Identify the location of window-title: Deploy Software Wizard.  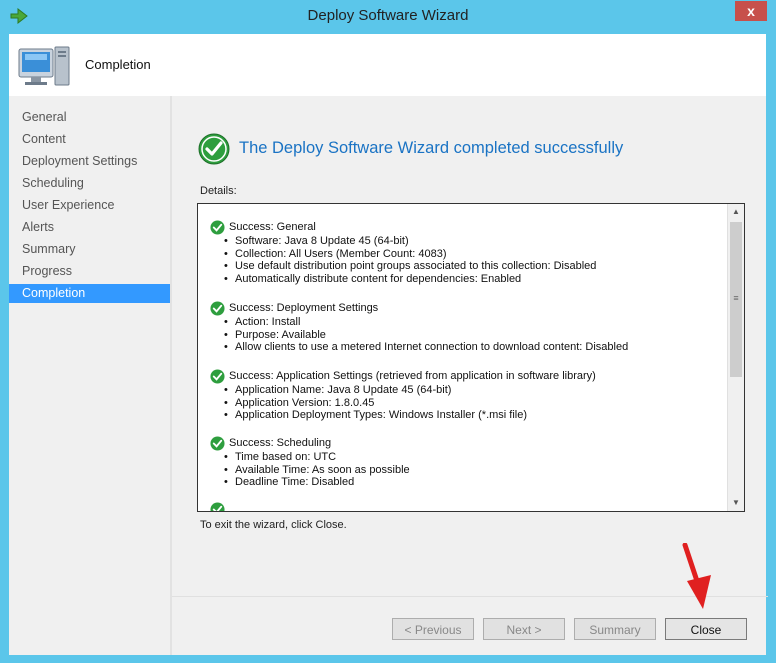
(388, 15).